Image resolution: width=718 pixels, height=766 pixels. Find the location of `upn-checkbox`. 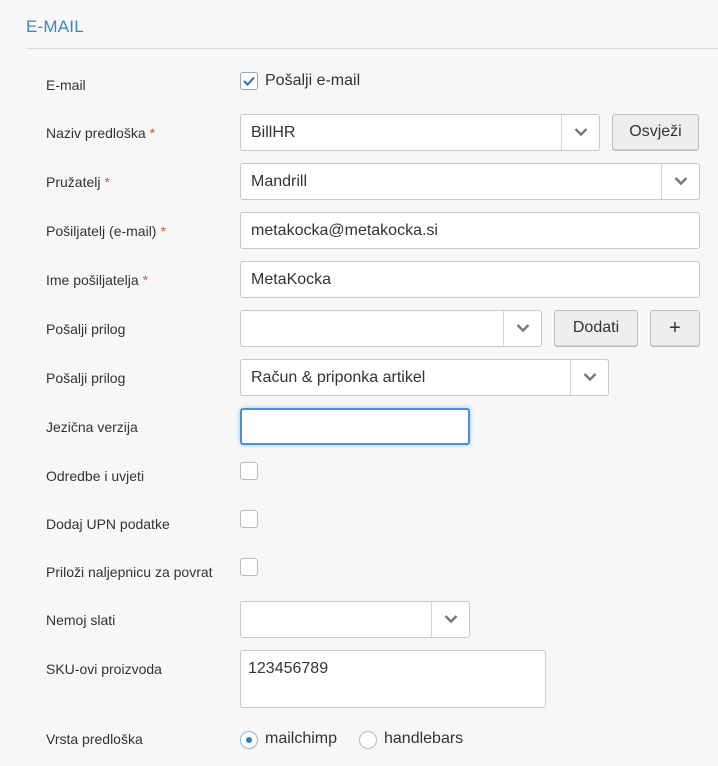

upn-checkbox is located at coordinates (249, 519).